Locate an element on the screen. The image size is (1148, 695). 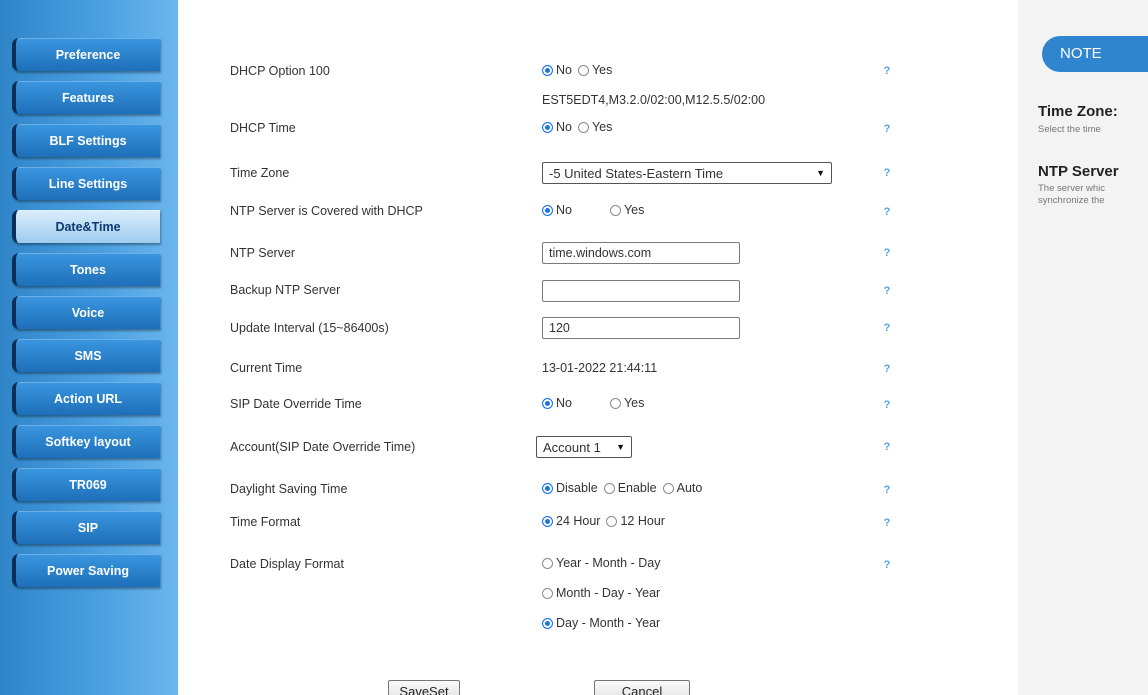
backup-ntp-server-input is located at coordinates (641, 291).